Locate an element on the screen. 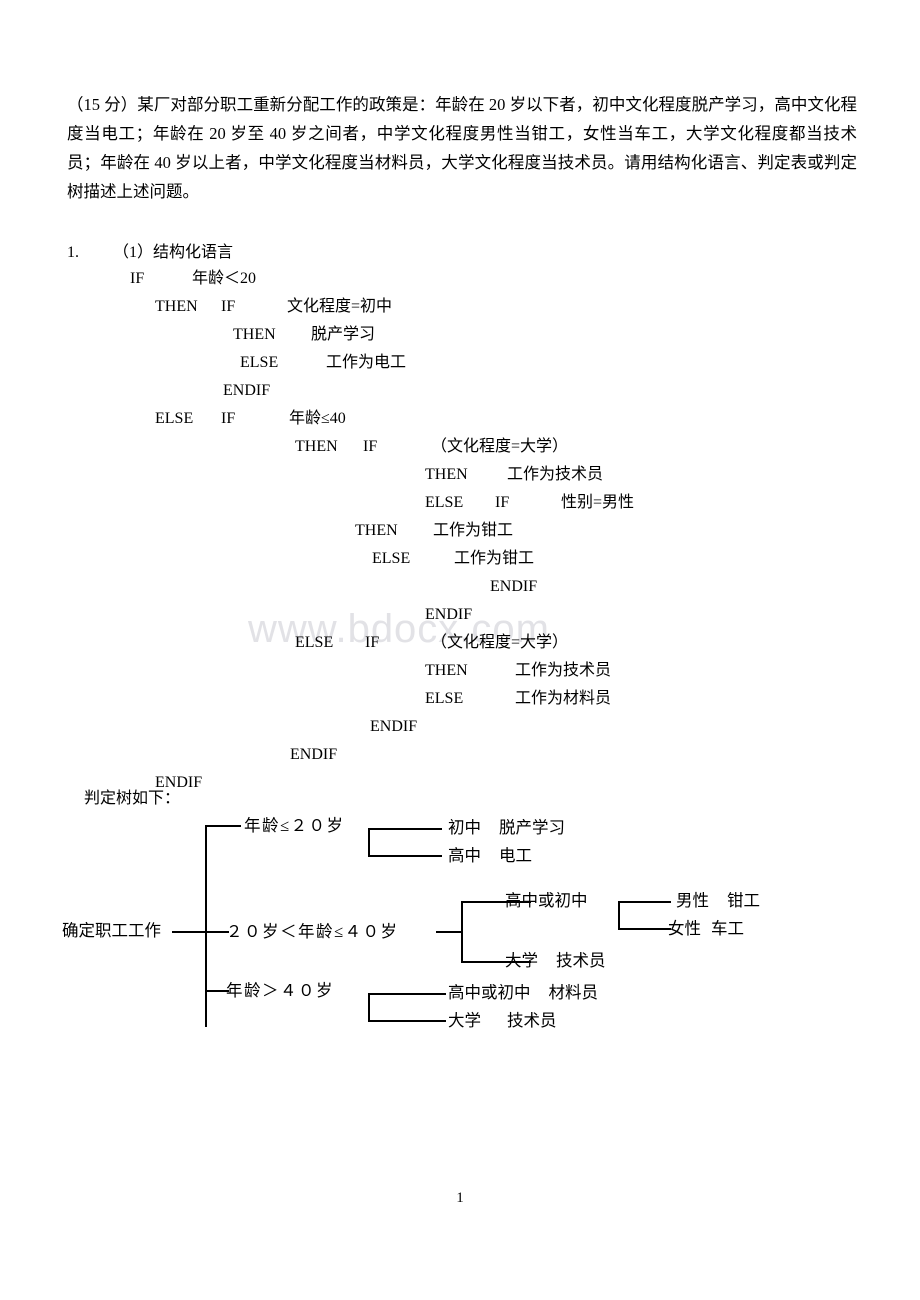 The width and height of the screenshot is (920, 1300). tree-gender-job-1: 钳工 is located at coordinates (743, 900).